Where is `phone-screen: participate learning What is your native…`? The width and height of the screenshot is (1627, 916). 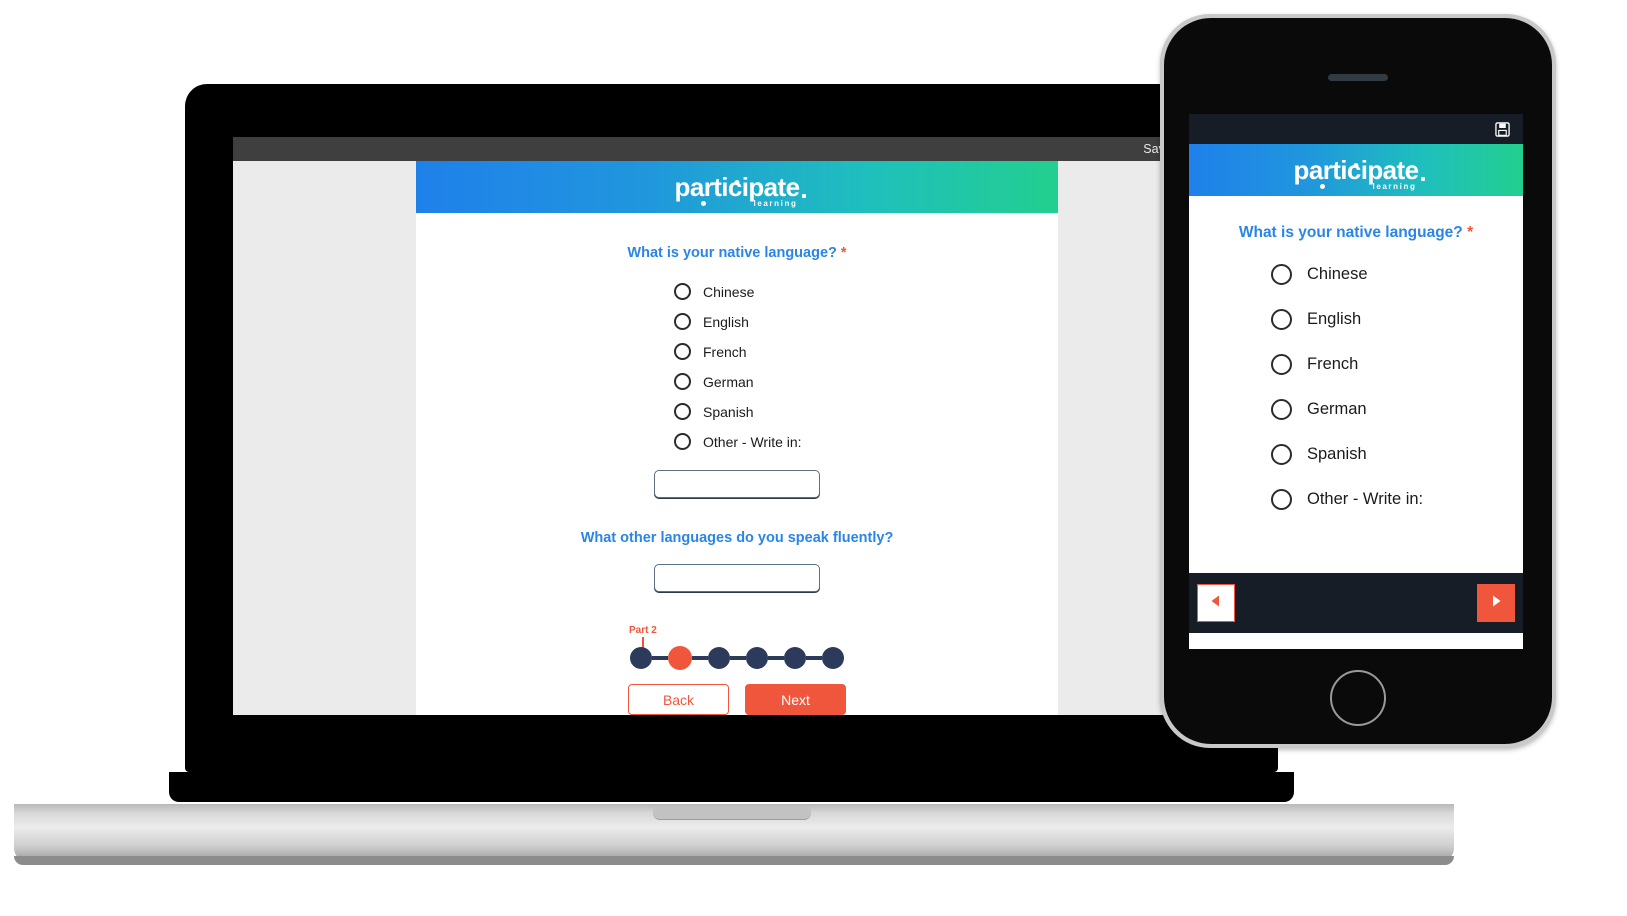 phone-screen: participate learning What is your native… is located at coordinates (1356, 381).